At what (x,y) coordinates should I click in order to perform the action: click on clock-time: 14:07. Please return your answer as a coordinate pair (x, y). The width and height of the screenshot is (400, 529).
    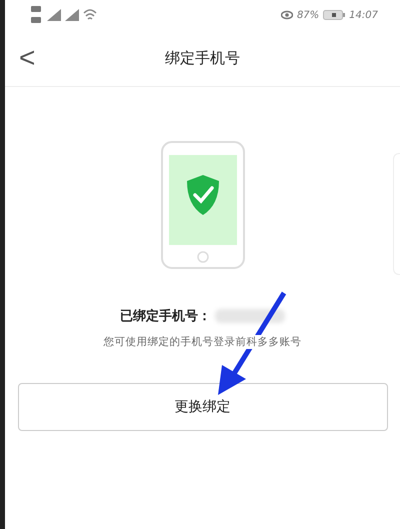
    Looking at the image, I should click on (363, 15).